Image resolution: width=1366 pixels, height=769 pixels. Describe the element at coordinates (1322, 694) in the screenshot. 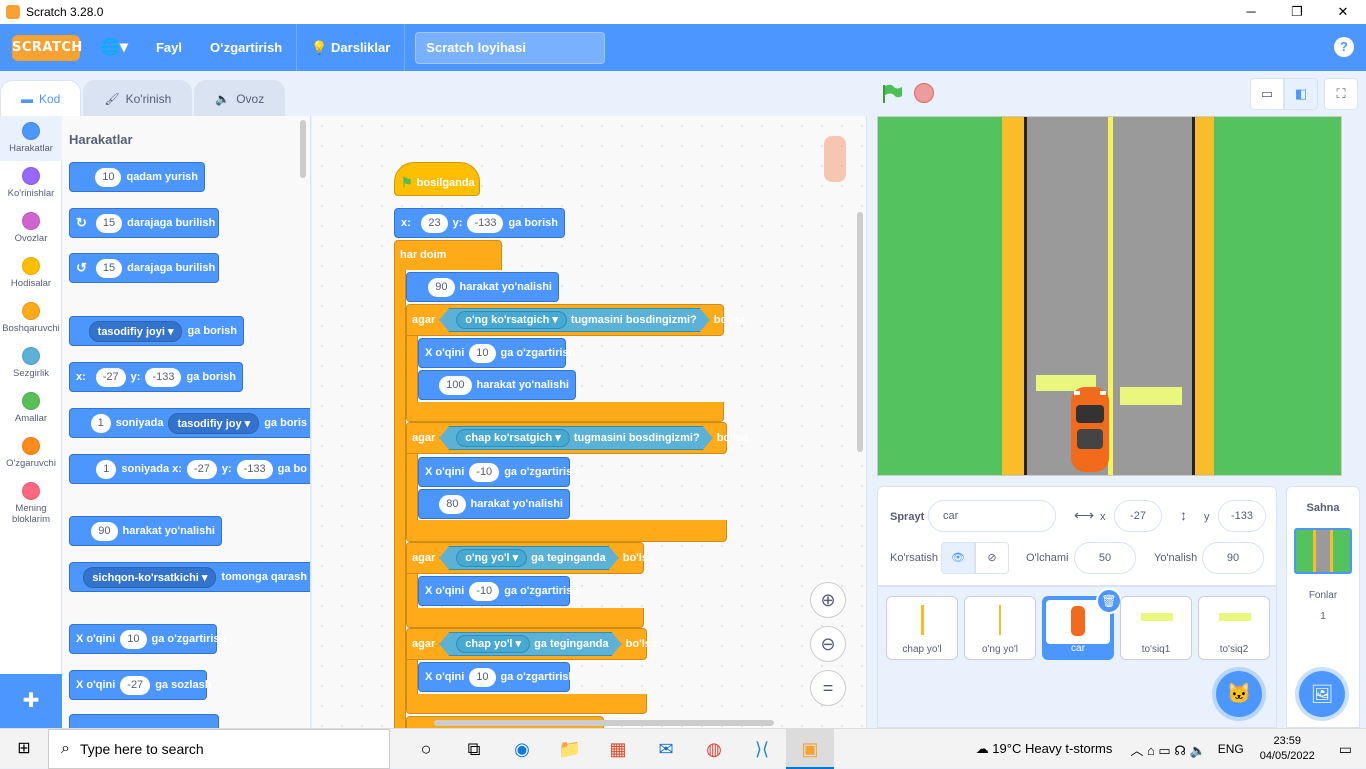

I see `add-backdrop-icon: 🖼` at that location.